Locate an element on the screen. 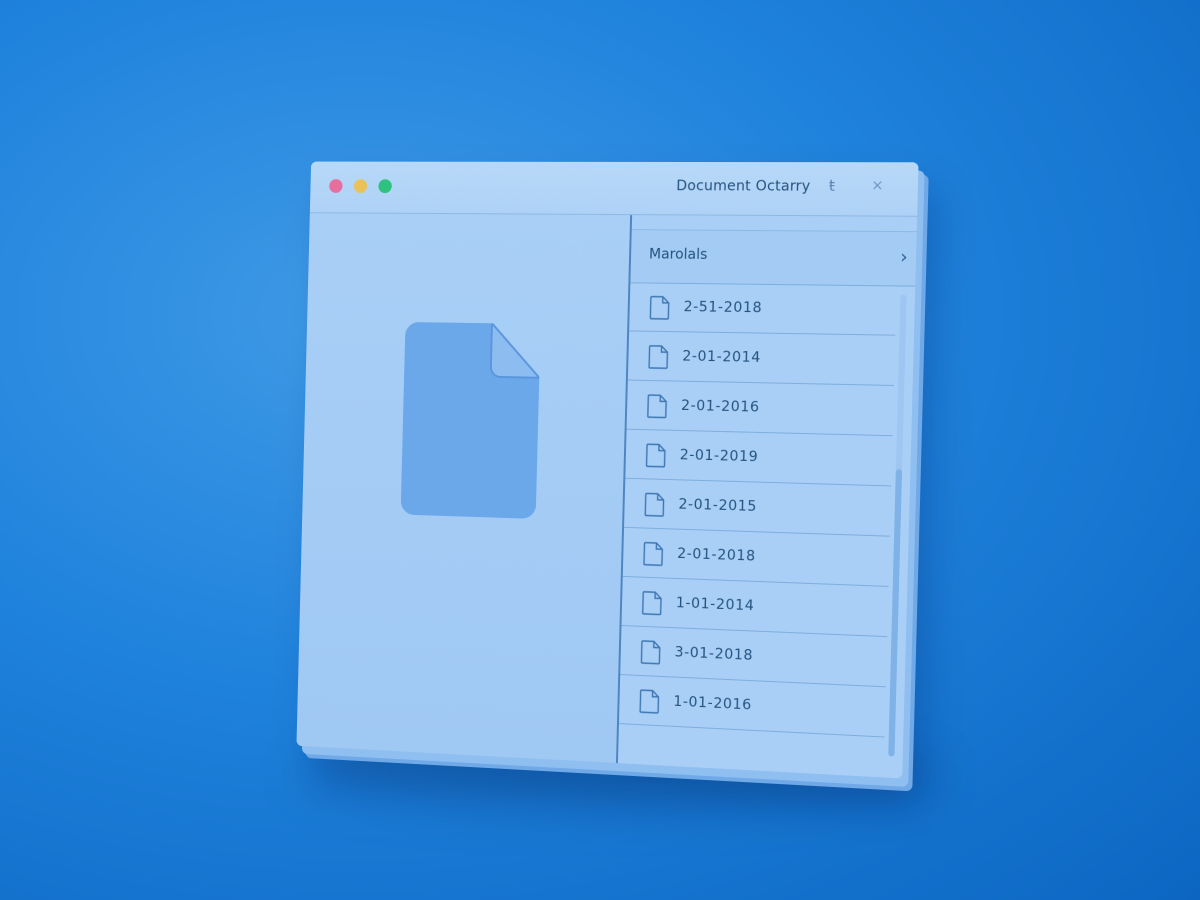 The width and height of the screenshot is (1200, 900). close-icon: × is located at coordinates (877, 186).